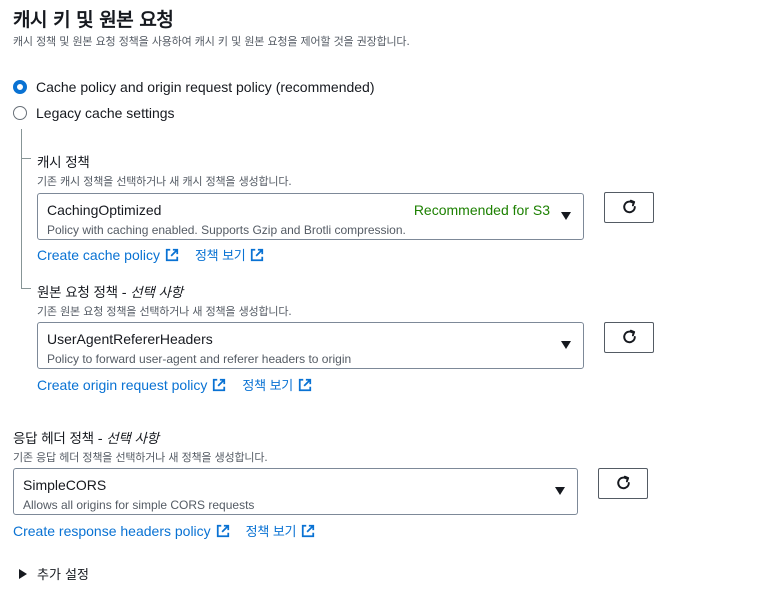 The image size is (782, 601). I want to click on response-headers-policy-label: 응답 헤더 정책 - 선택 사항, so click(86, 437).